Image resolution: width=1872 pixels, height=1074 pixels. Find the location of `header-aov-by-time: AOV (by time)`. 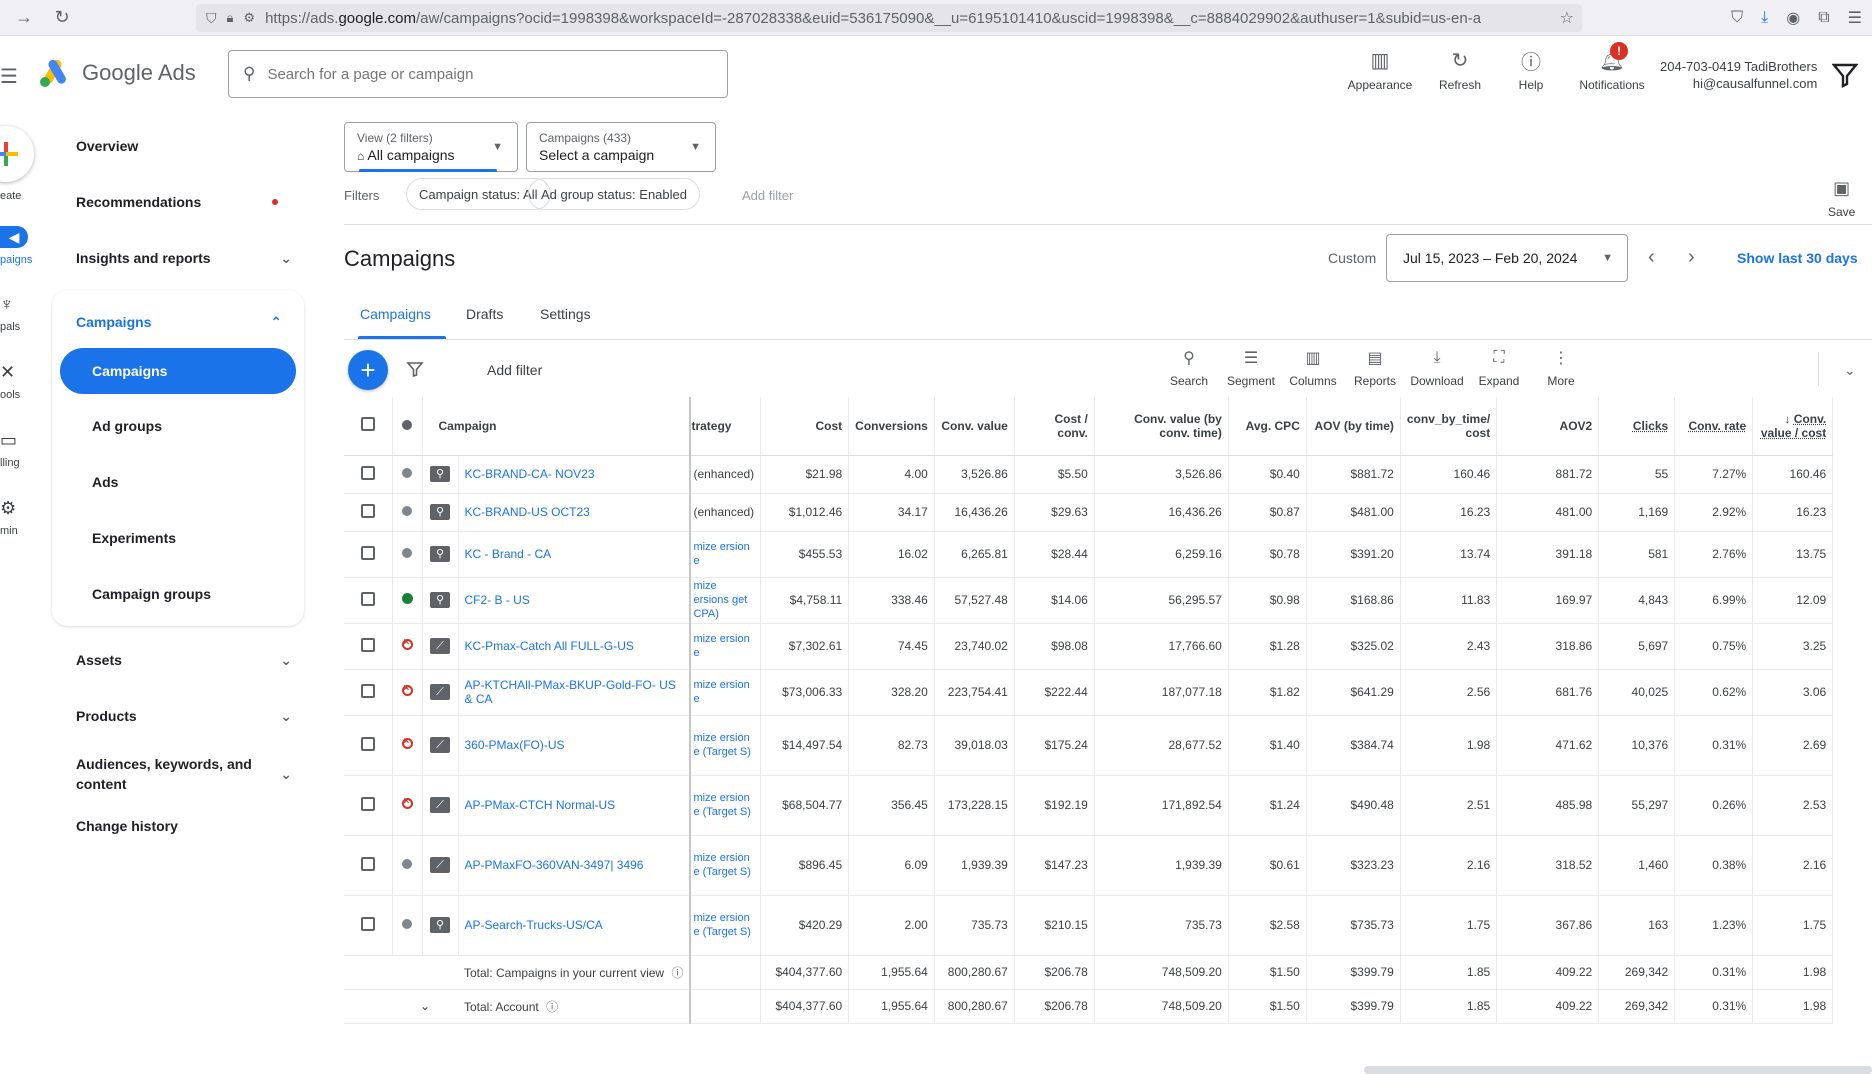

header-aov-by-time: AOV (by time) is located at coordinates (1353, 426).